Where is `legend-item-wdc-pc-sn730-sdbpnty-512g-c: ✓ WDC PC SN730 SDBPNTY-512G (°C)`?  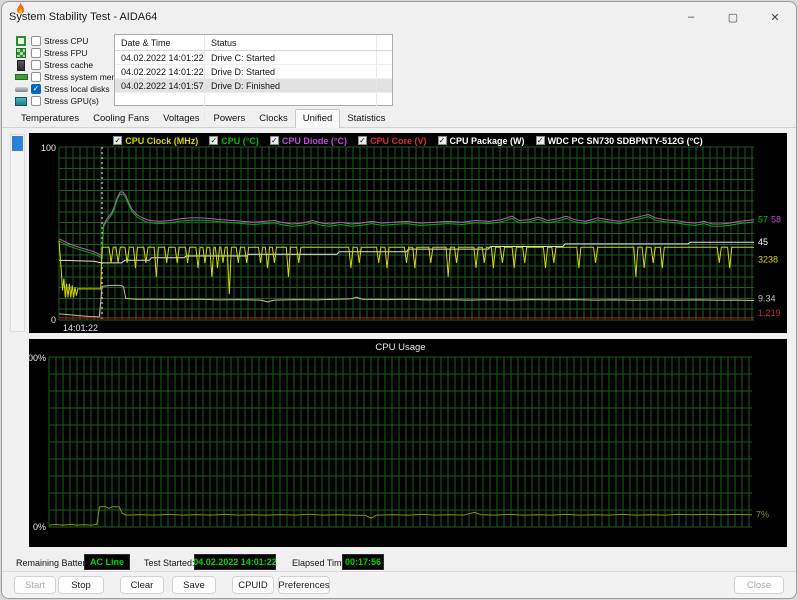
legend-item-wdc-pc-sn730-sdbpnty-512g-c: ✓ WDC PC SN730 SDBPNTY-512G (°C) is located at coordinates (619, 140).